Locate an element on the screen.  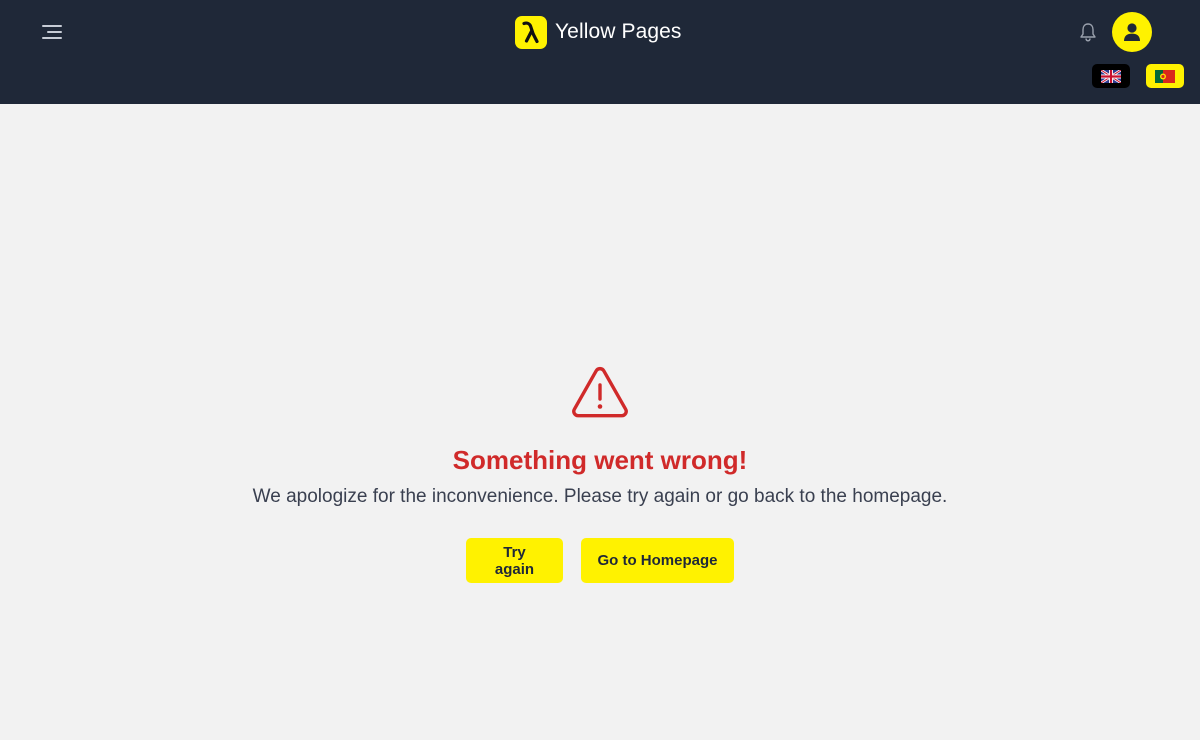
top-bar: Yellow Pages is located at coordinates (600, 52).